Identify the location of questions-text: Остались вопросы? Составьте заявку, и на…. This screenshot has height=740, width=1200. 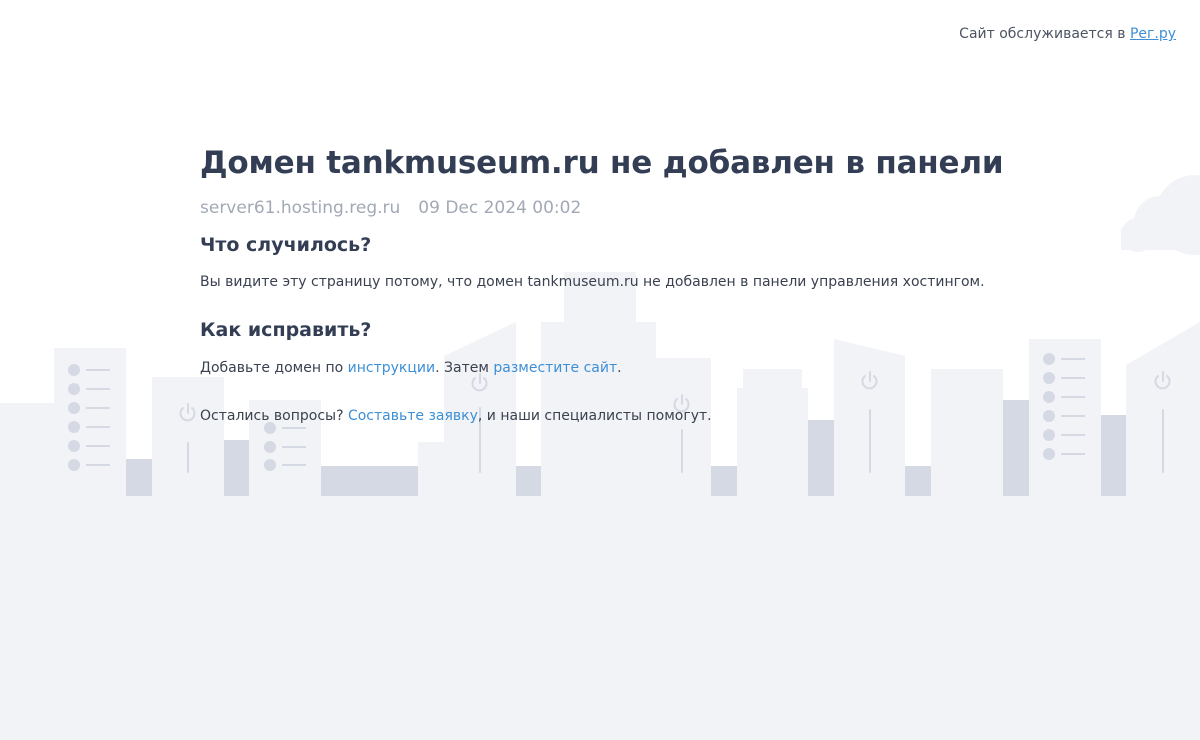
(630, 416).